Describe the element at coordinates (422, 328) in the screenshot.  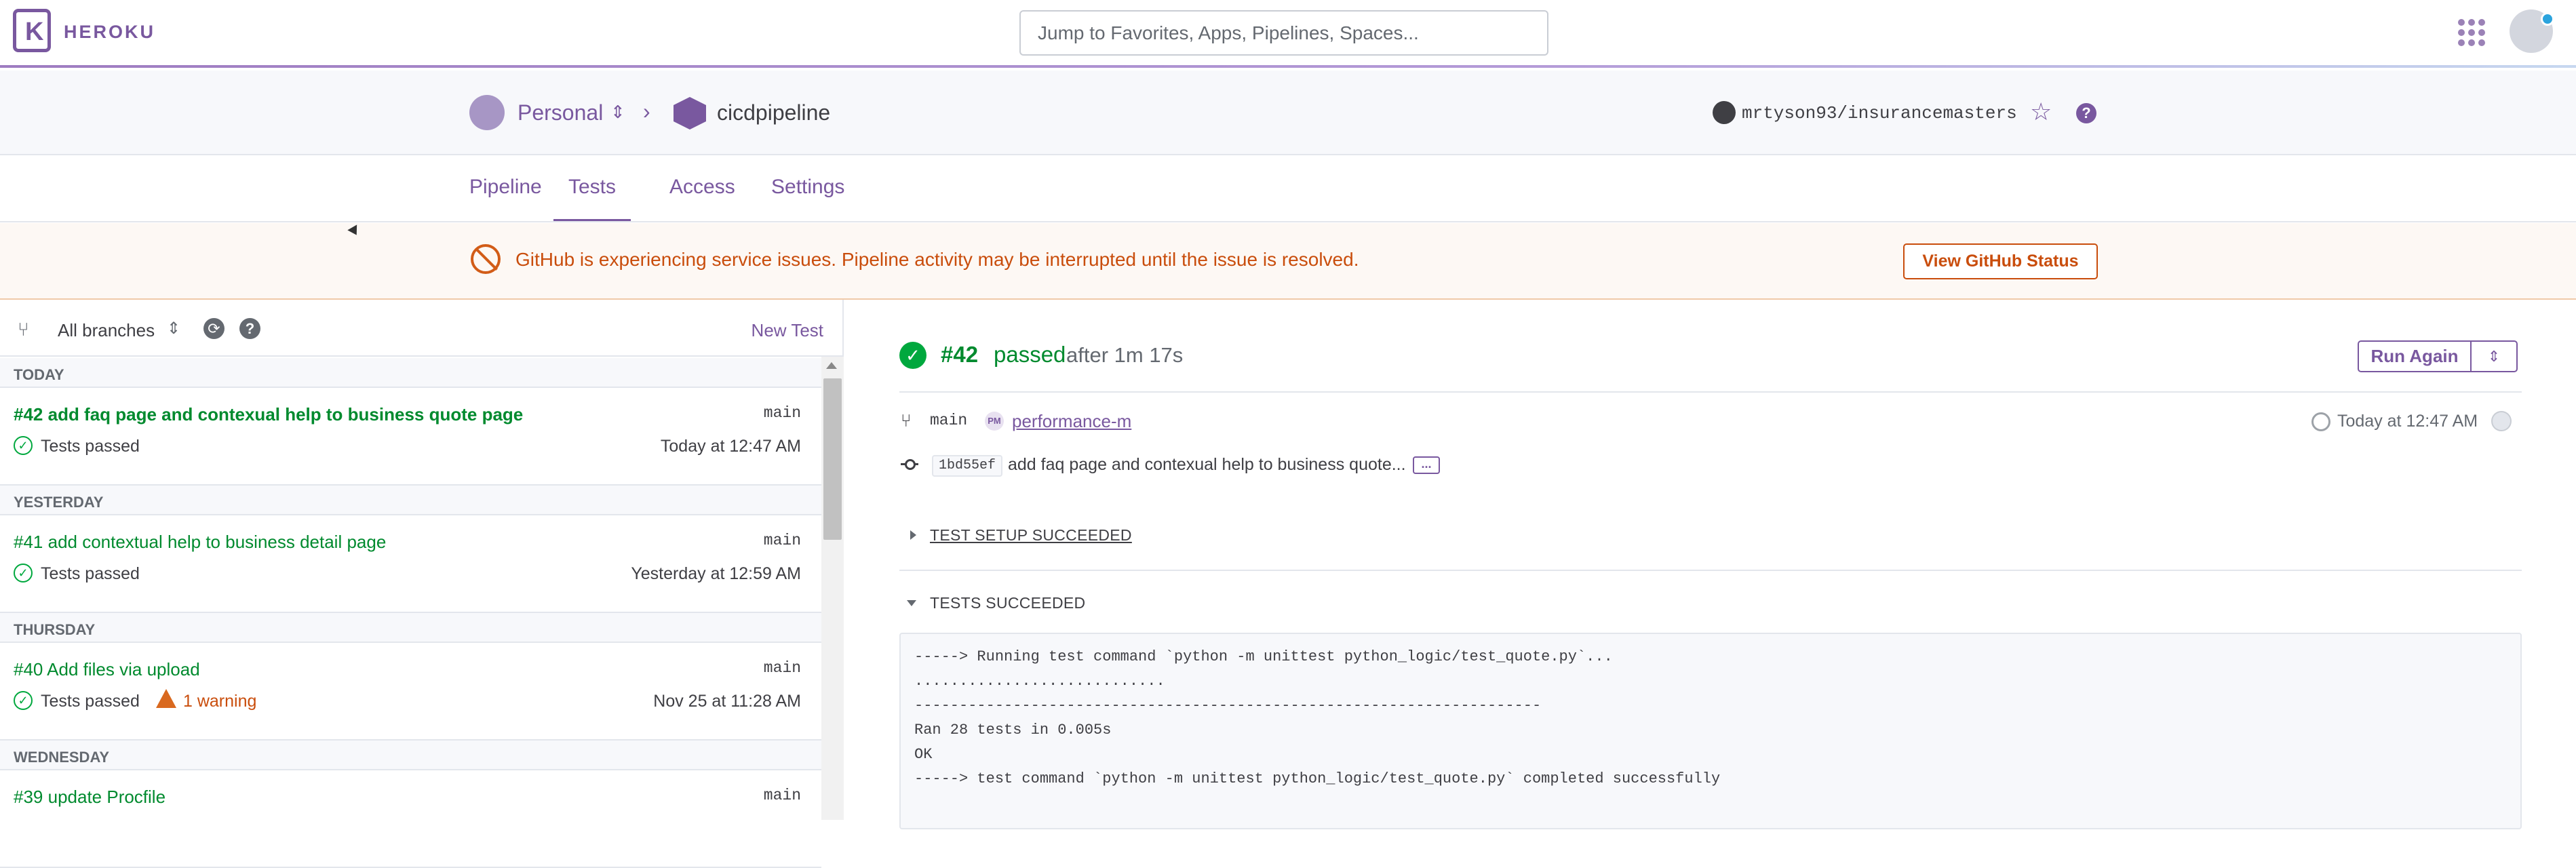
I see `test-list-header: ⑂ All branches ⇕ ⟳ ? New Test` at that location.